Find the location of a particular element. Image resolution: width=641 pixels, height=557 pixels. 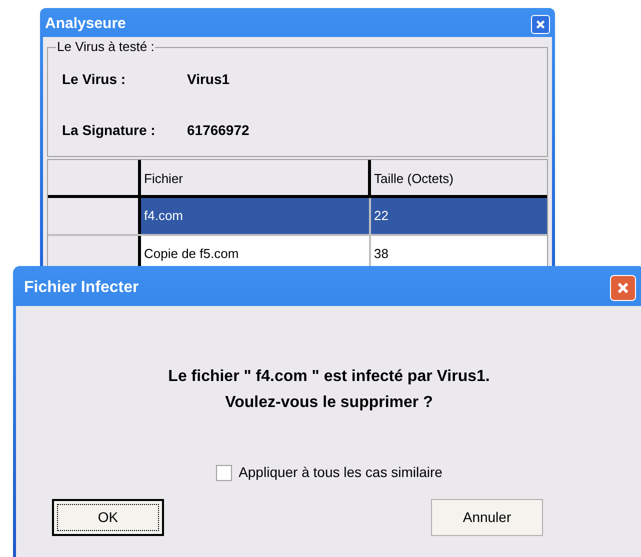

checkbox is located at coordinates (224, 472).